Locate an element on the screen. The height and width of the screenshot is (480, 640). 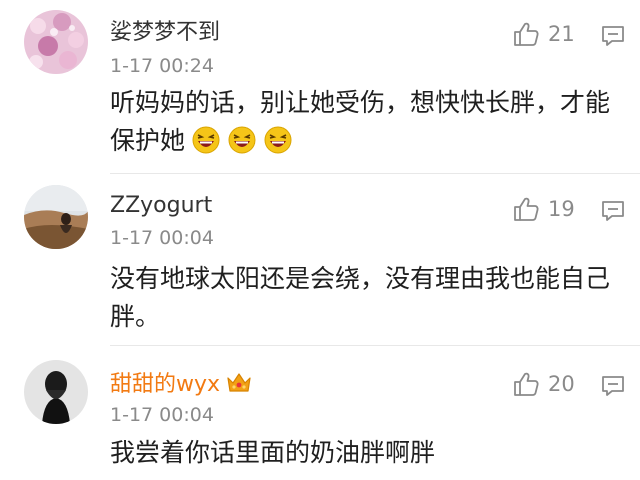
username: 甜甜的wyx is located at coordinates (181, 384).